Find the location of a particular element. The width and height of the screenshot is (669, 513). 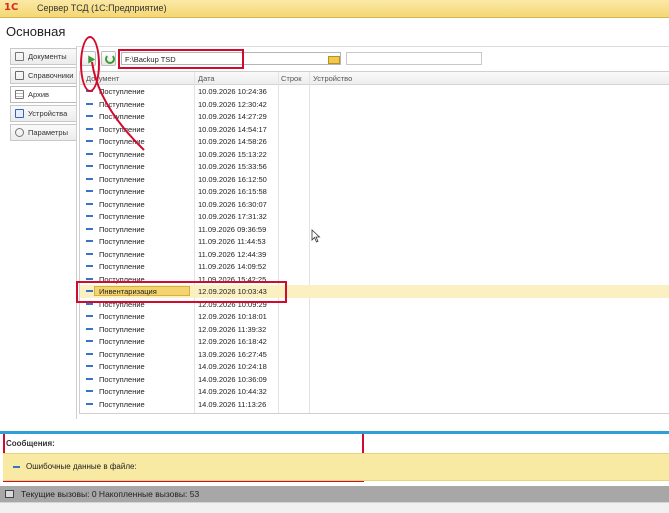

table-header: Документ Дата Строк Устройство is located at coordinates (374, 78).